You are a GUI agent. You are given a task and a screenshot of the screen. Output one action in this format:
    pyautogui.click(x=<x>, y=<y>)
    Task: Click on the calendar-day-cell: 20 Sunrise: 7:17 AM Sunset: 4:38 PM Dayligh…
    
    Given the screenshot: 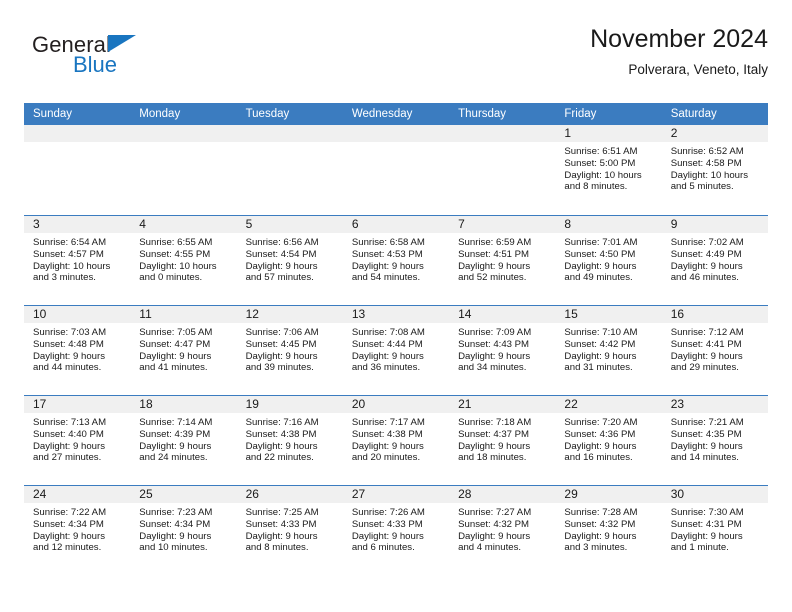 What is the action you would take?
    pyautogui.click(x=396, y=440)
    